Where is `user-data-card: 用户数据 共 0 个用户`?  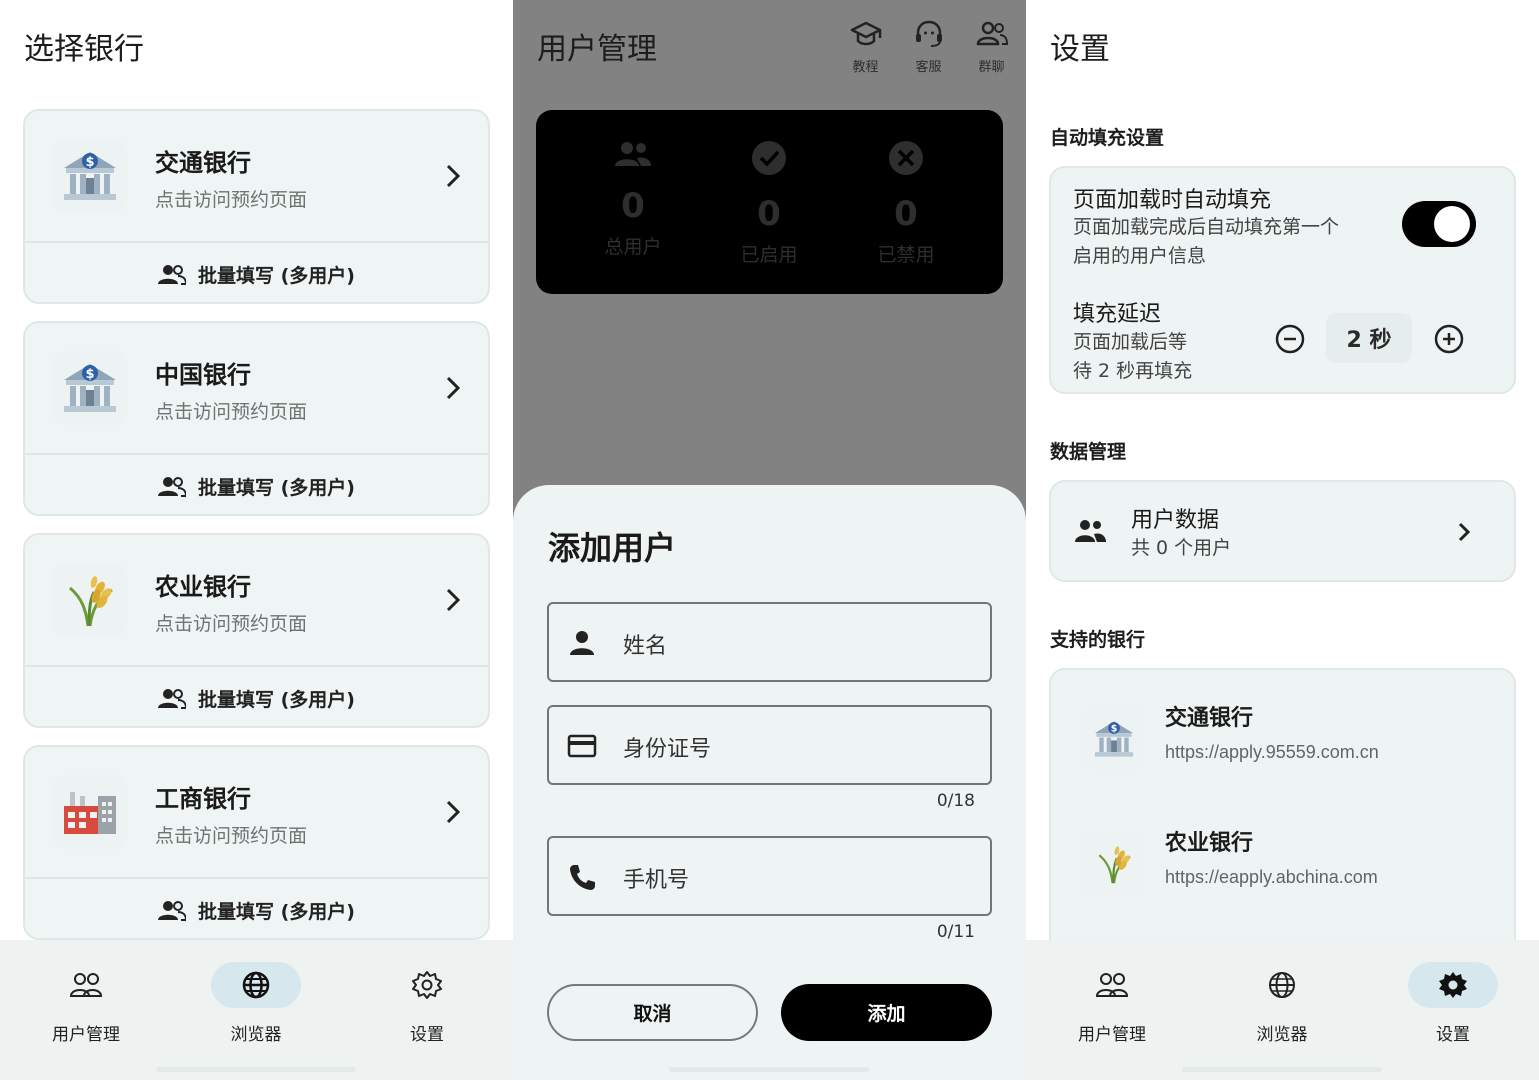
user-data-card: 用户数据 共 0 个用户 is located at coordinates (1282, 531).